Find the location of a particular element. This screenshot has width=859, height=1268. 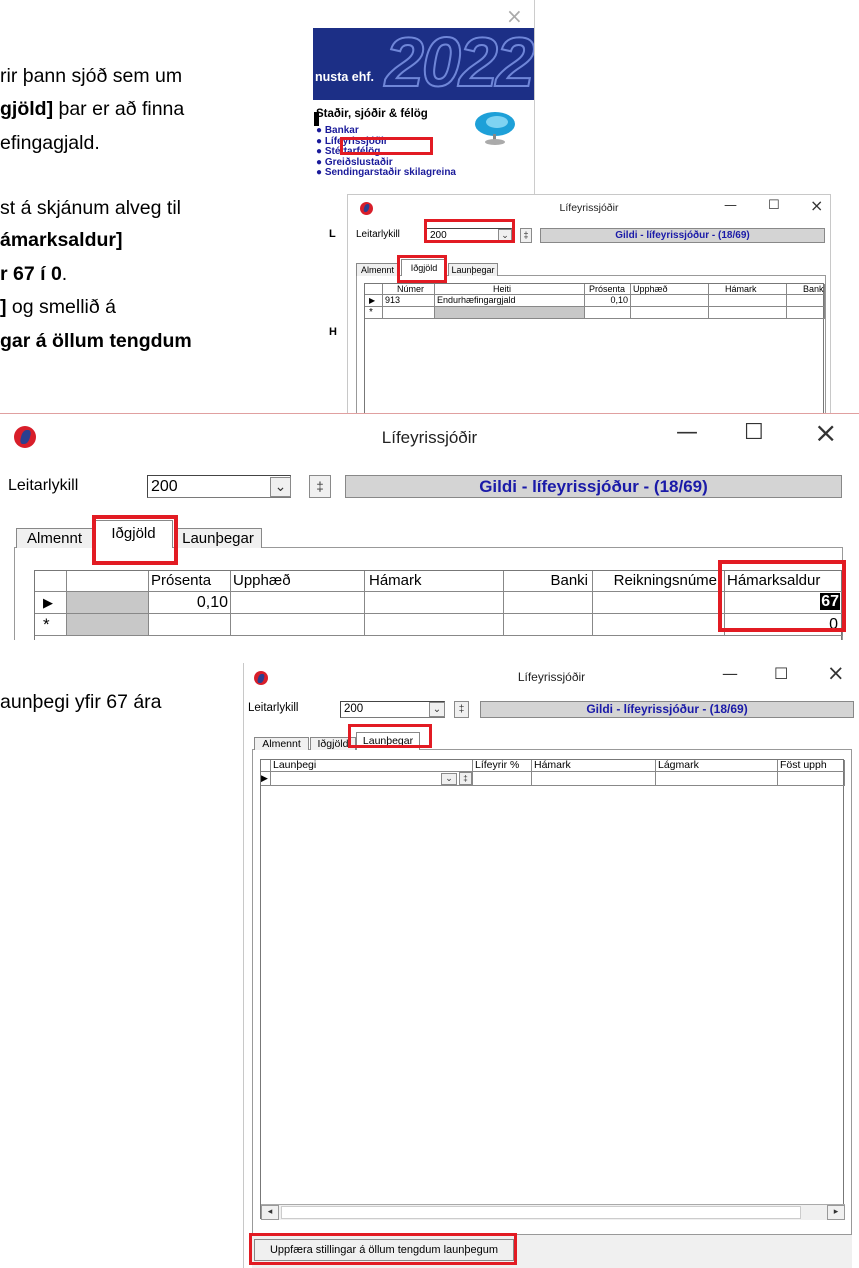

column-header-numer: Númer is located at coordinates (409, 289).